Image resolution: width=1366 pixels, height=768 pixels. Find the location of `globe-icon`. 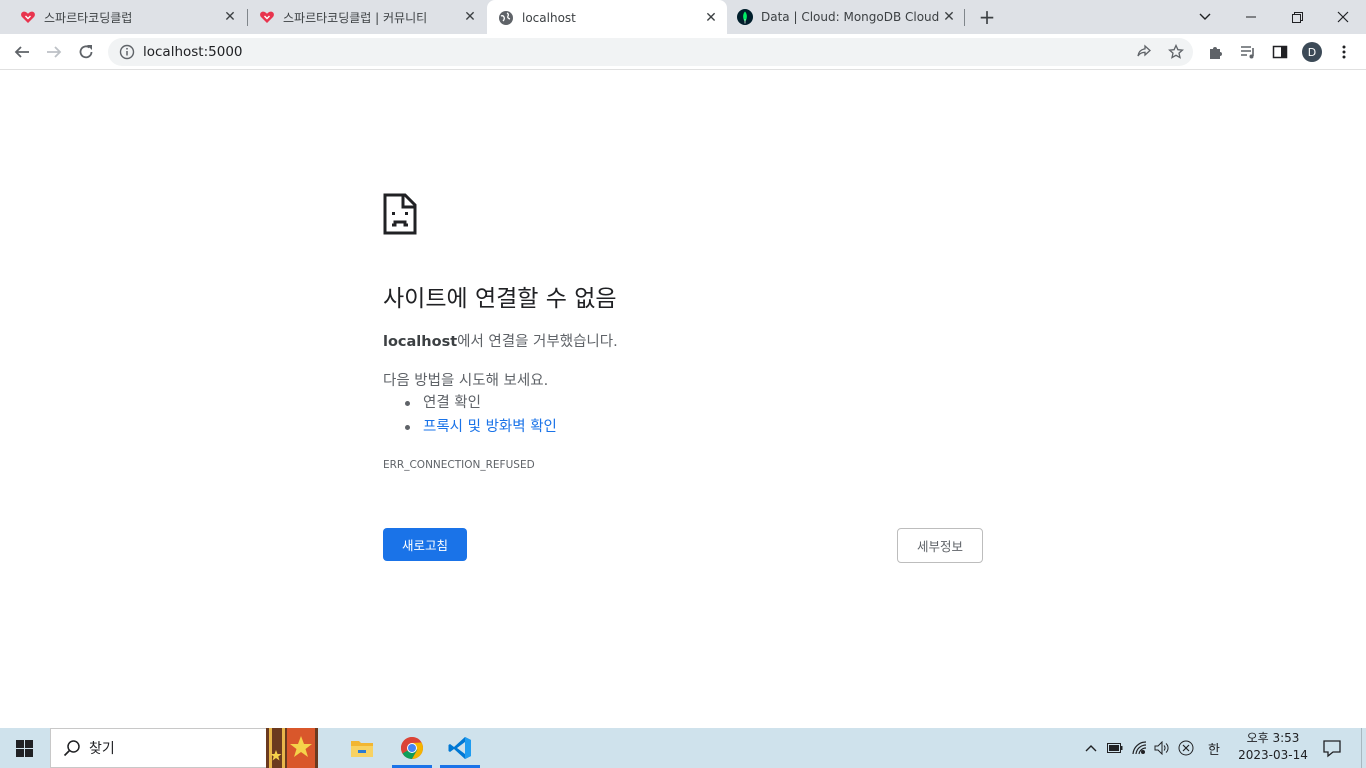

globe-icon is located at coordinates (506, 17).